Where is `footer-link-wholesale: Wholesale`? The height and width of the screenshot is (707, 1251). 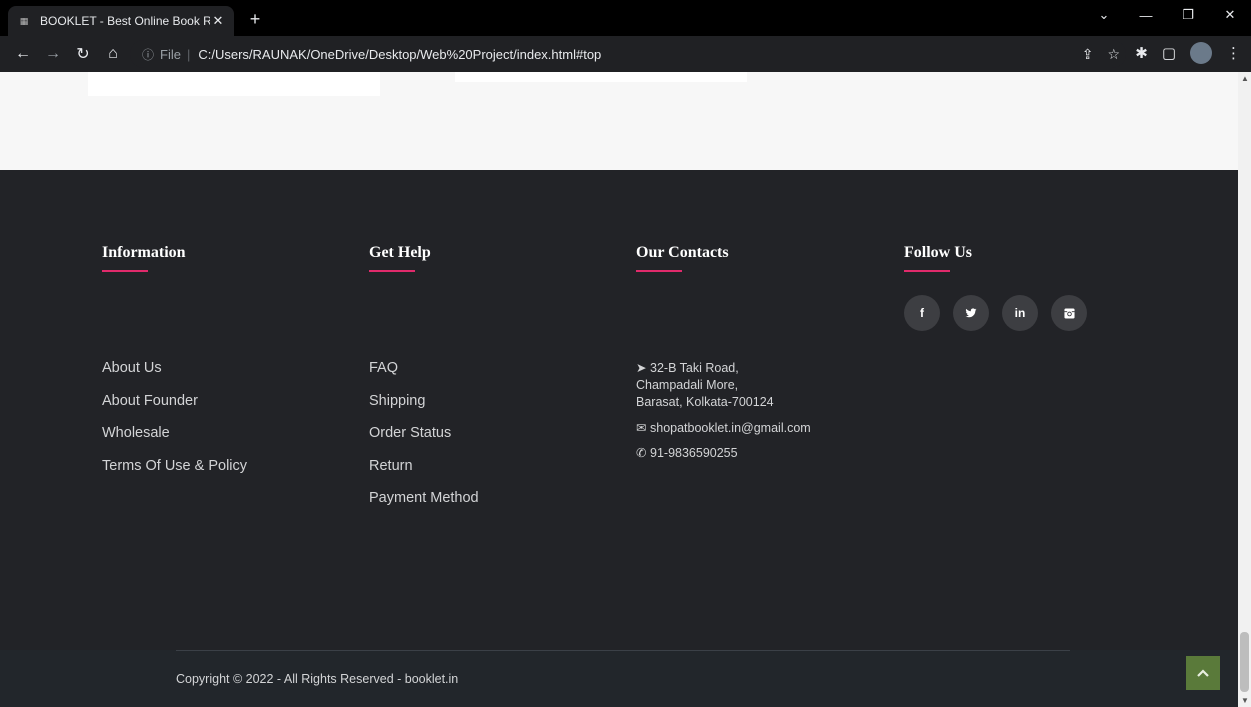 footer-link-wholesale: Wholesale is located at coordinates (174, 439).